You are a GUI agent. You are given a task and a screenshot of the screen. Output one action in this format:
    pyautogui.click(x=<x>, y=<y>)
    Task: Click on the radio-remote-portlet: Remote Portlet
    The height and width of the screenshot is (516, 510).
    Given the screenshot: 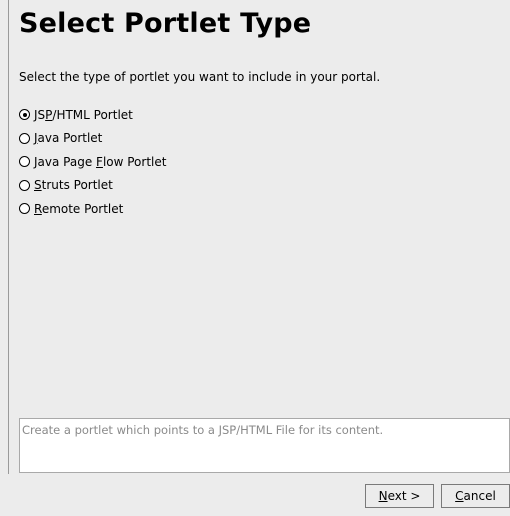 What is the action you would take?
    pyautogui.click(x=92, y=209)
    